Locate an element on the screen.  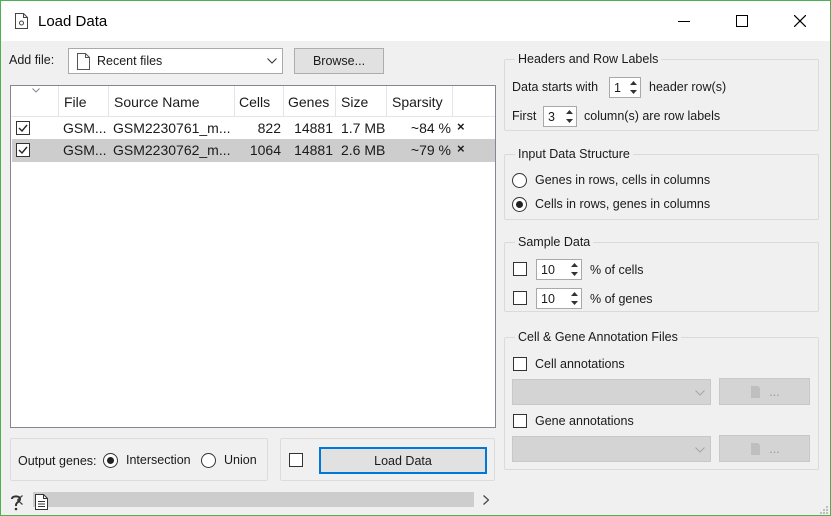
maximize-icon is located at coordinates (742, 21).